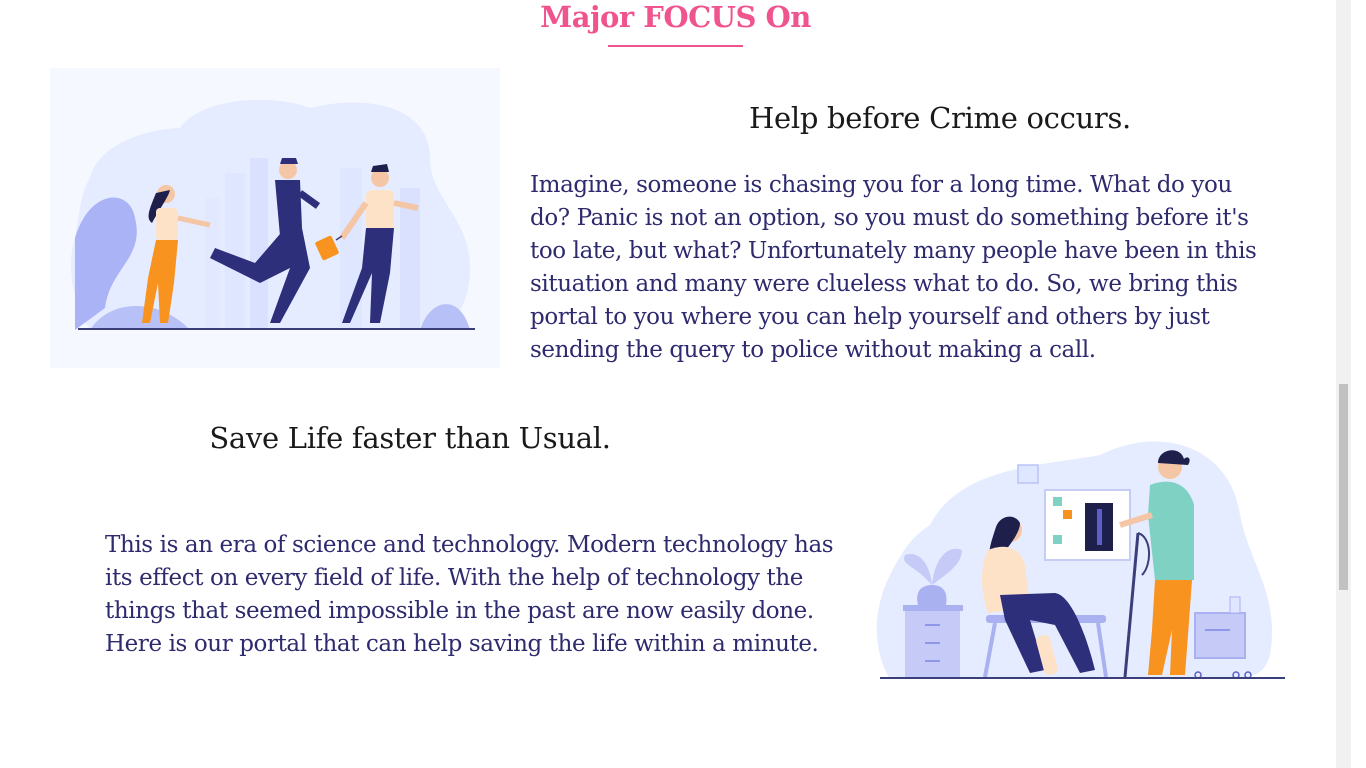 This screenshot has height=768, width=1366. I want to click on scrollbar-thumb, so click(1343, 487).